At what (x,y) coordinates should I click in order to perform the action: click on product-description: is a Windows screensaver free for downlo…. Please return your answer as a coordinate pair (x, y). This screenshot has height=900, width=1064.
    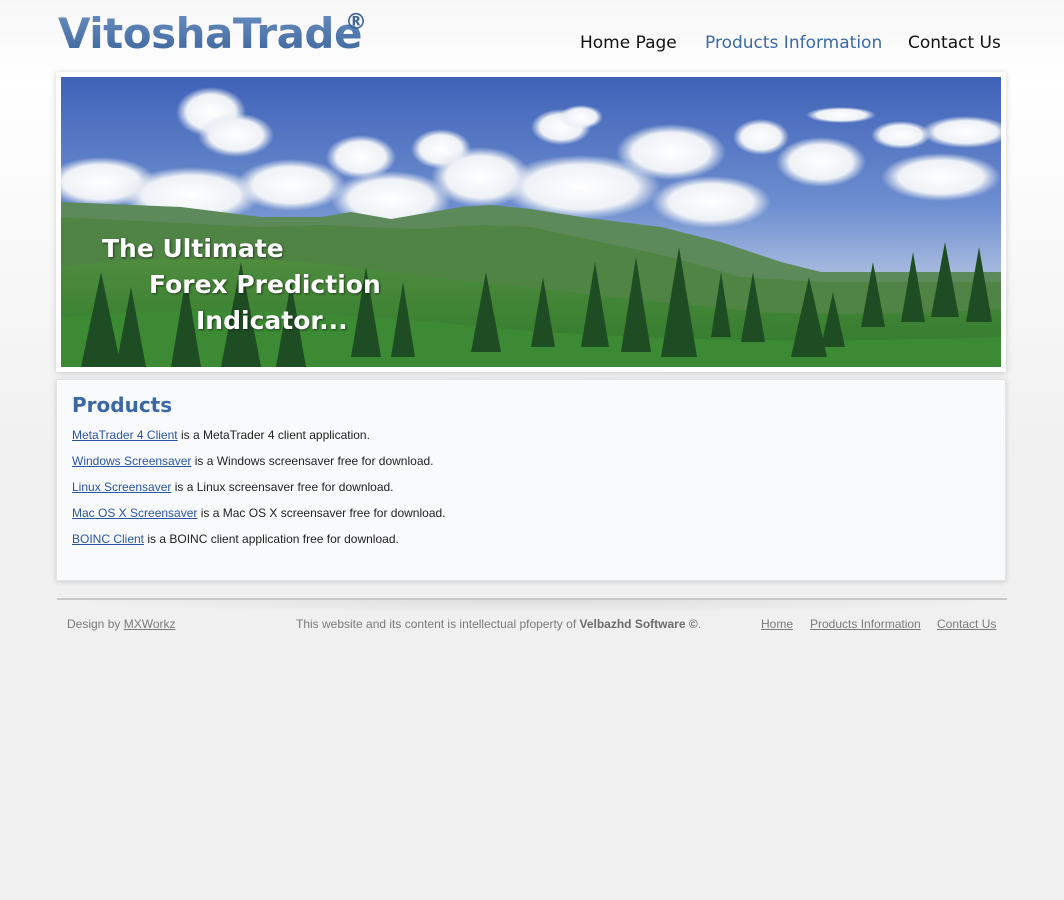
    Looking at the image, I should click on (312, 461).